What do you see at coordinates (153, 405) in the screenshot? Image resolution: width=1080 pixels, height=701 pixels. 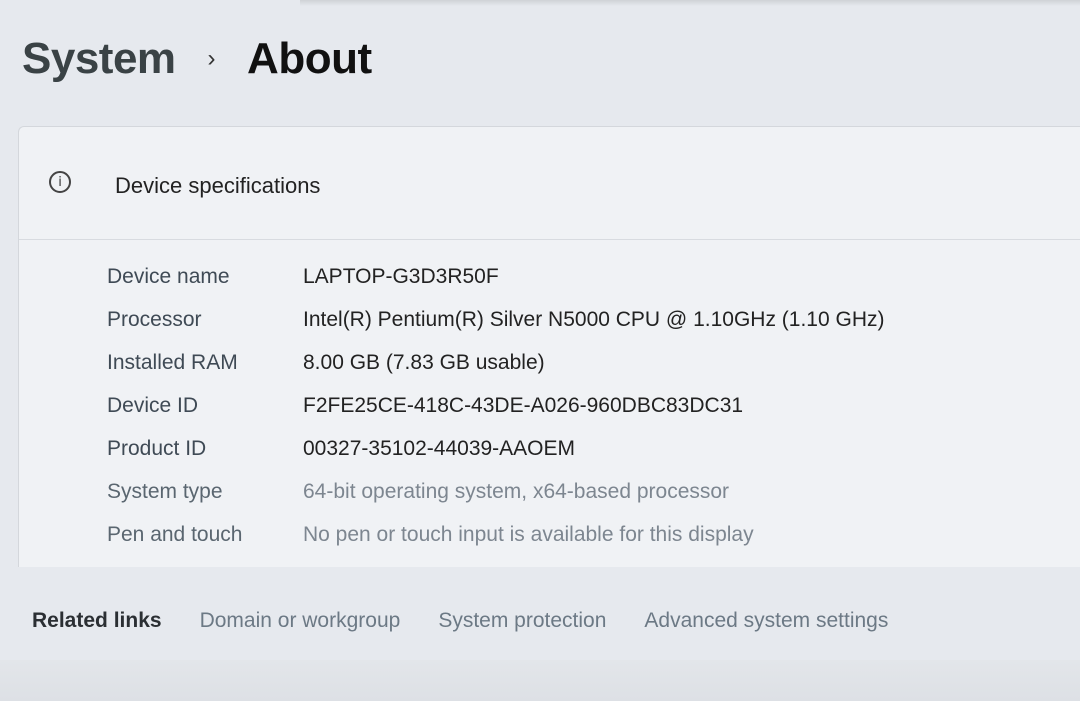 I see `spec-label: Device ID` at bounding box center [153, 405].